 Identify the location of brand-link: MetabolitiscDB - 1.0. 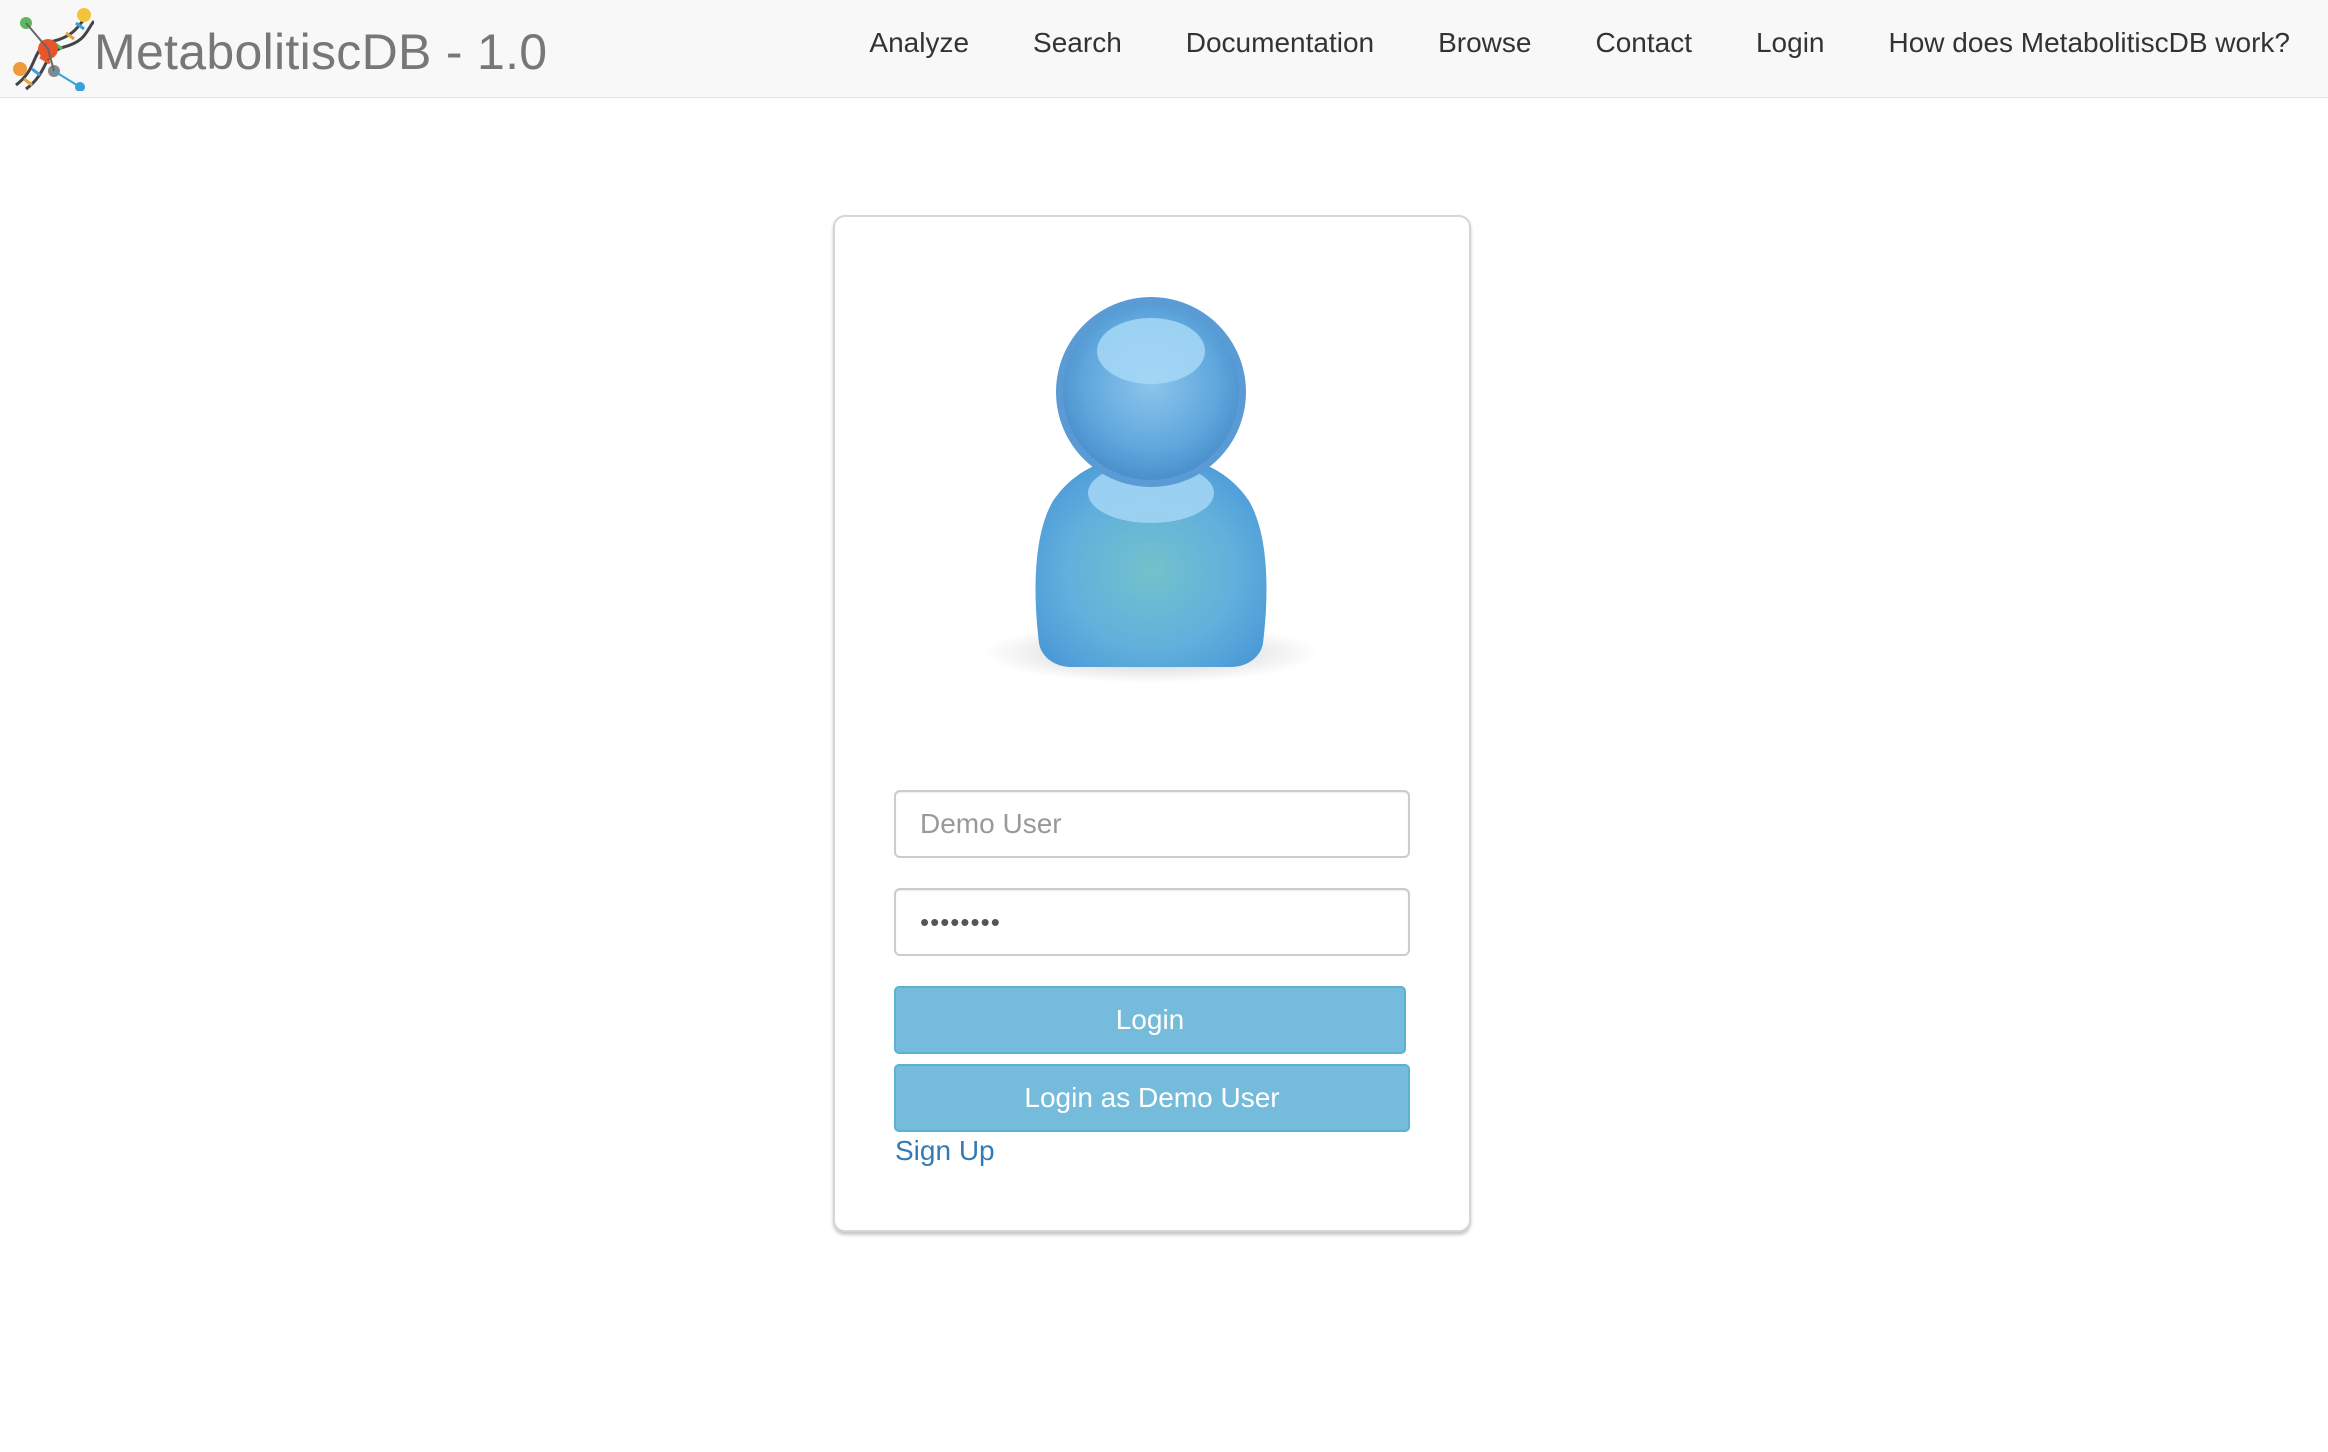
(278, 49).